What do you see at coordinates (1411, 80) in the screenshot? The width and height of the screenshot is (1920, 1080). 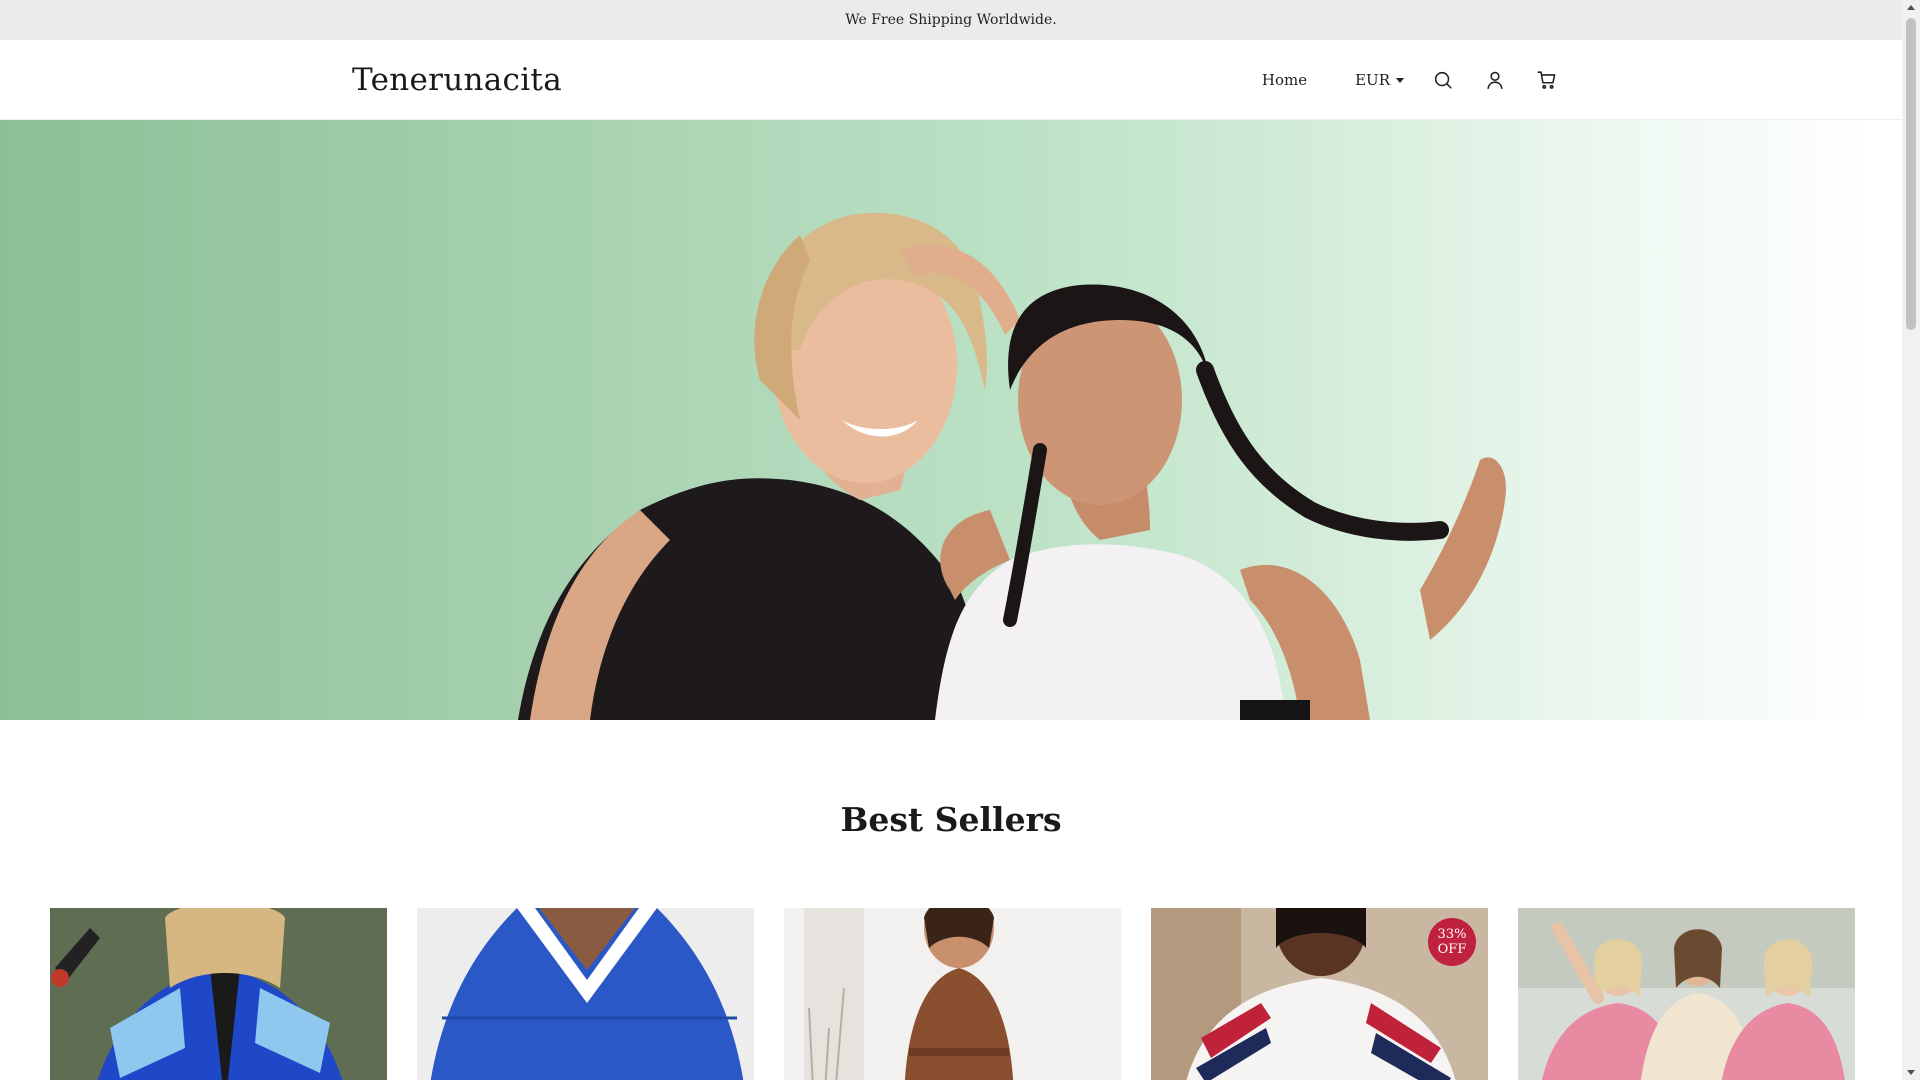 I see `header-nav: Home EUR` at bounding box center [1411, 80].